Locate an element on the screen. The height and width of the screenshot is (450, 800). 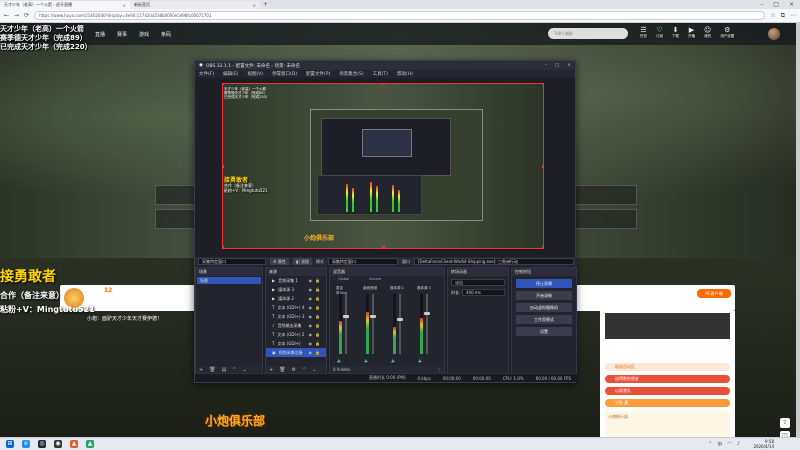
menu-tools: 工具(T) is located at coordinates (380, 74).